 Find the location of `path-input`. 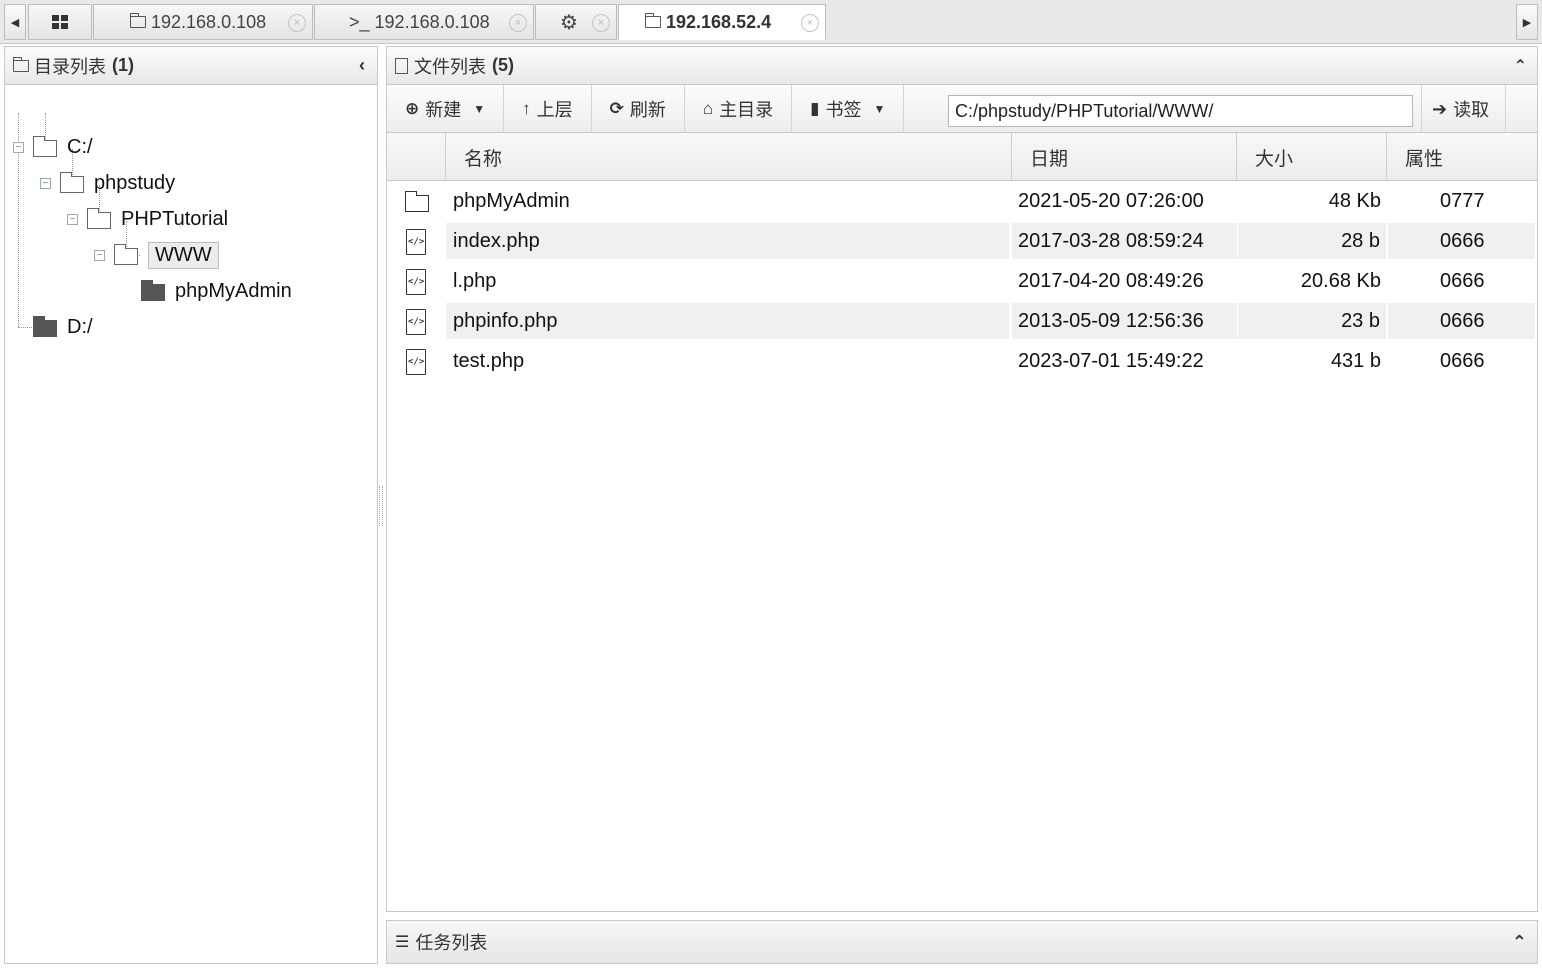

path-input is located at coordinates (1180, 111).